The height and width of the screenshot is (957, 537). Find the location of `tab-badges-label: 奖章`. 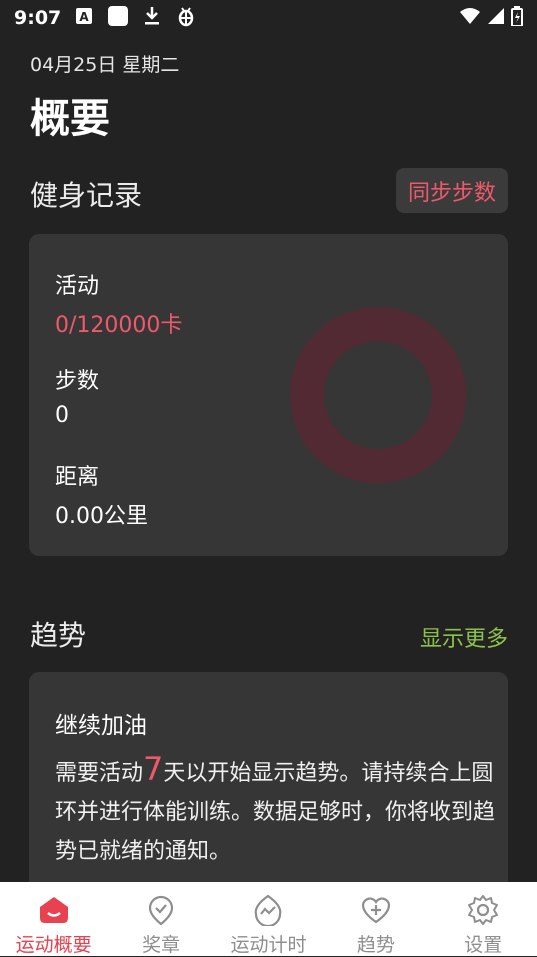

tab-badges-label: 奖章 is located at coordinates (161, 945).